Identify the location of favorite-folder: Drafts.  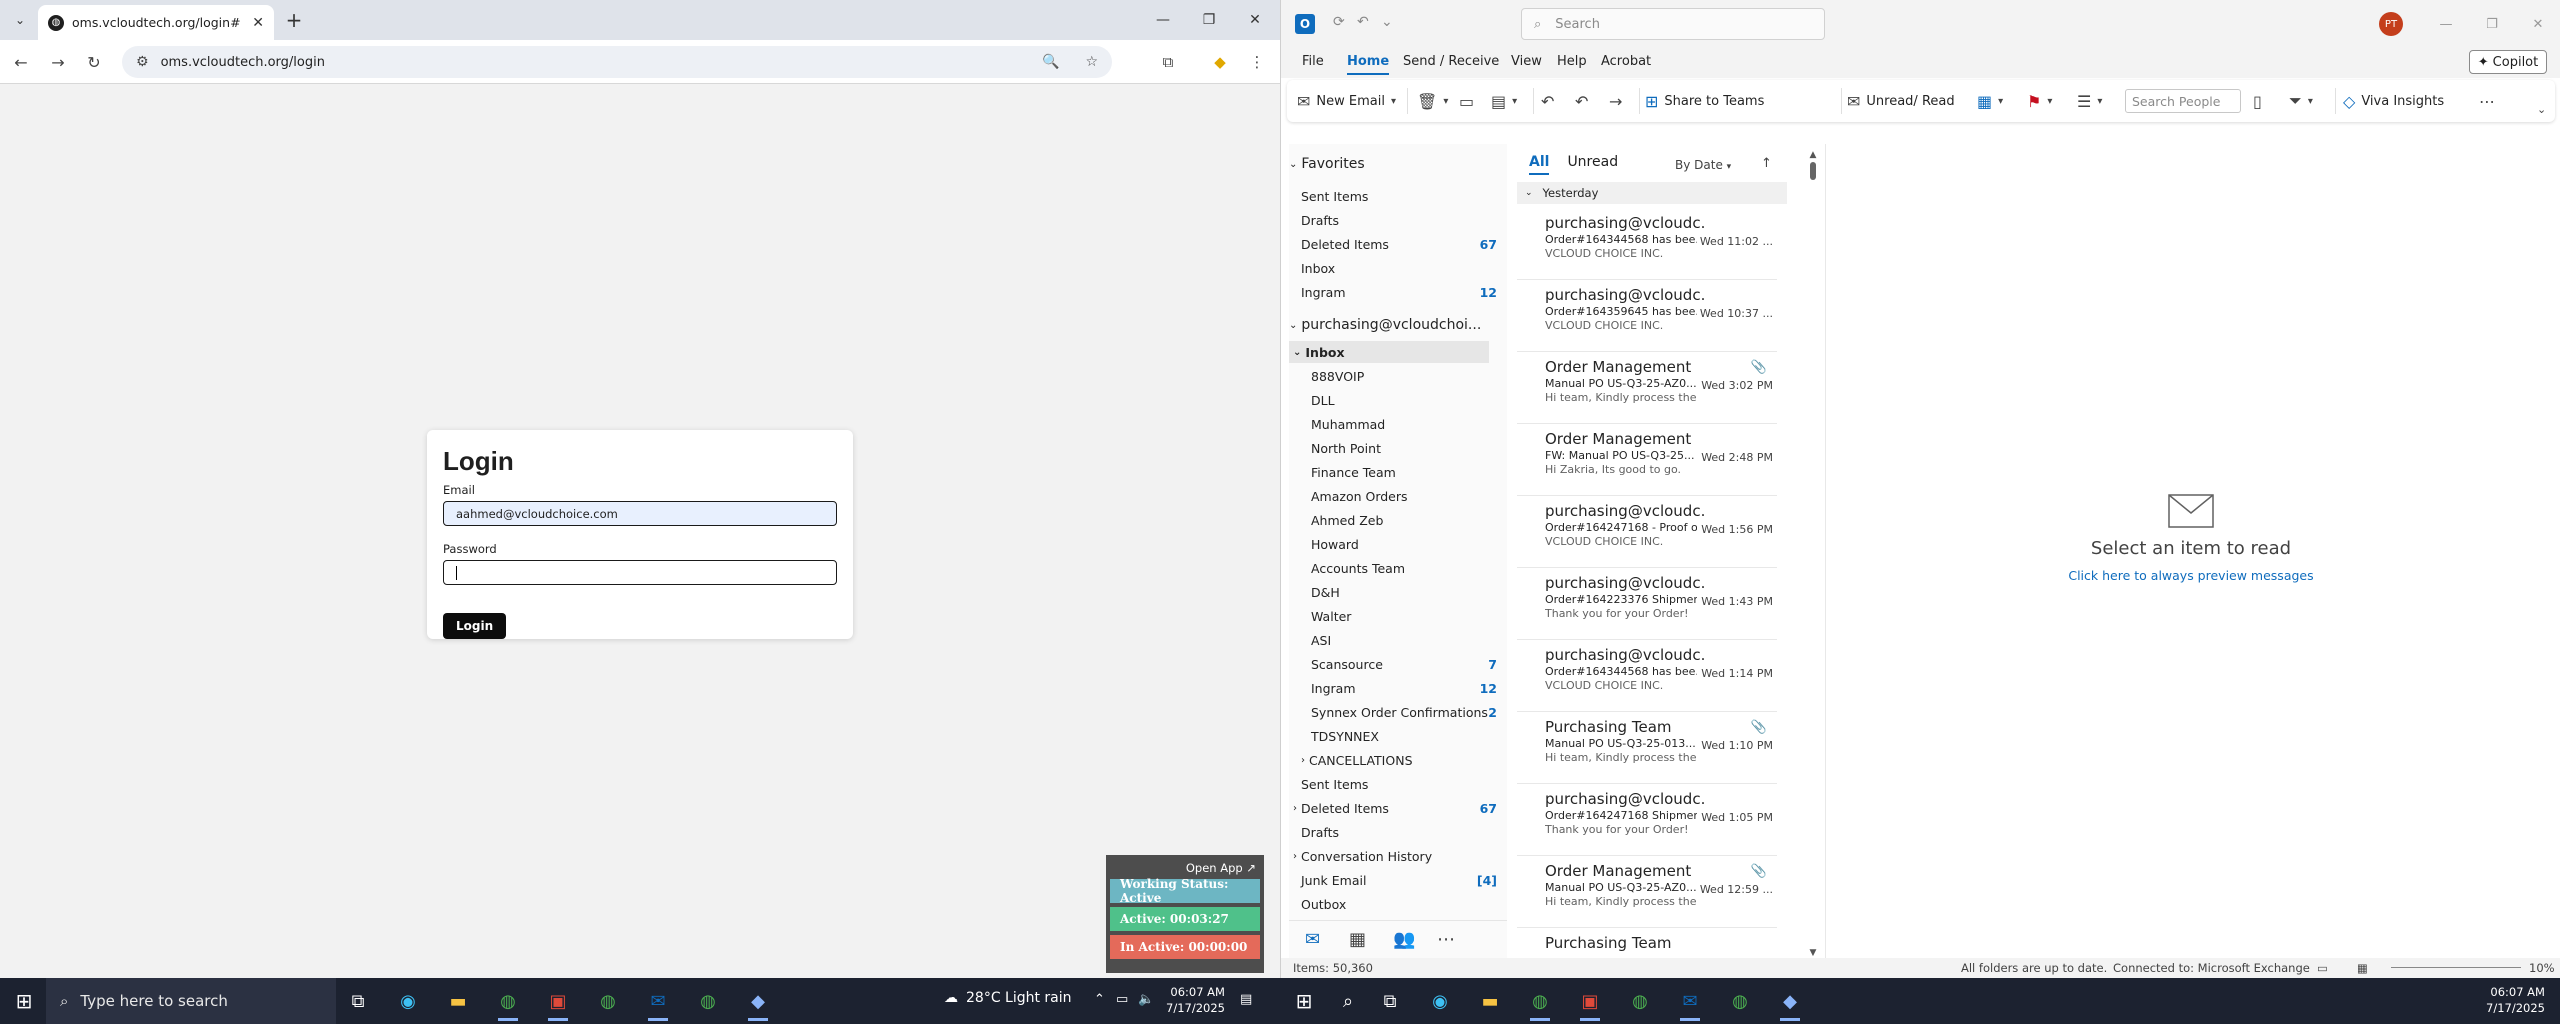
(1399, 220).